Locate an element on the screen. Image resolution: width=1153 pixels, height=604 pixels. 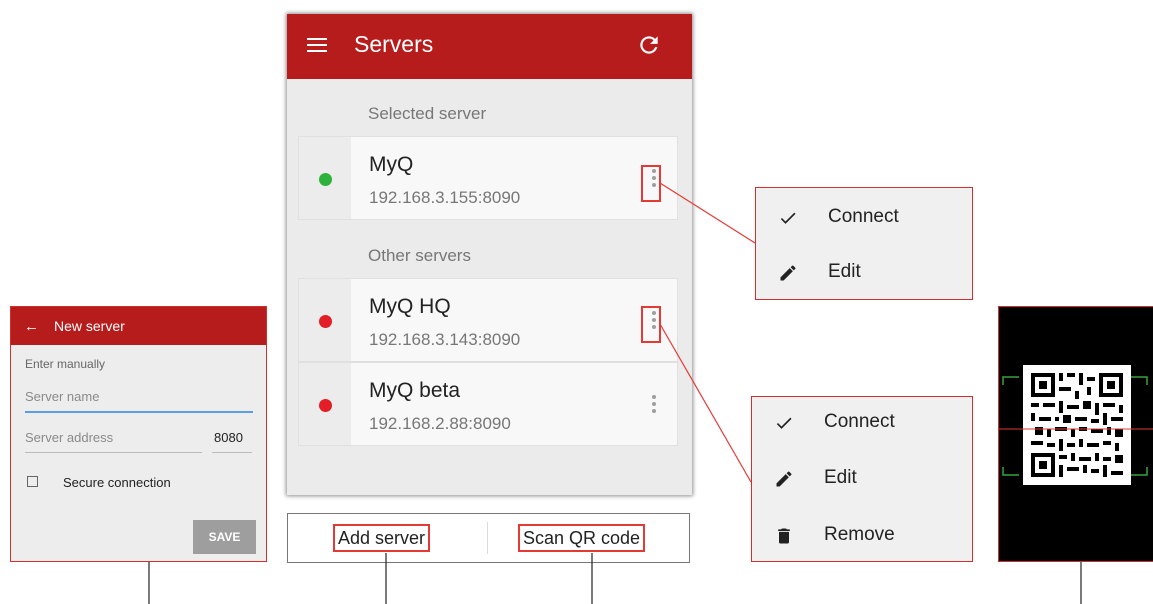
server-item-selected: MyQ 192.168.3.155:8090 is located at coordinates (488, 178).